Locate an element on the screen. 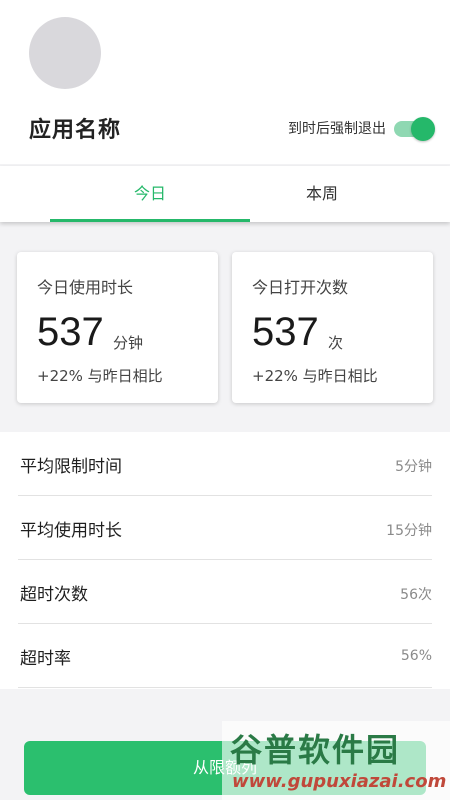  tab-today: 今日 is located at coordinates (150, 194).